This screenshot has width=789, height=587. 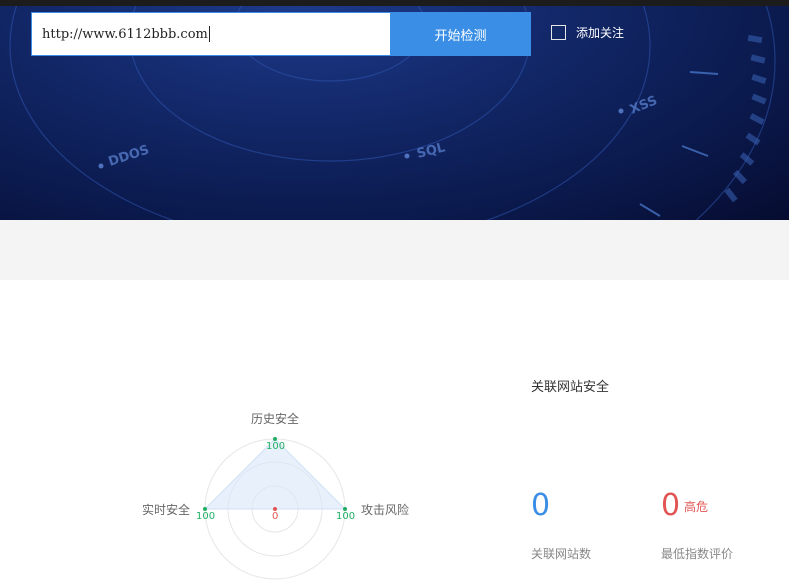 What do you see at coordinates (561, 554) in the screenshot?
I see `associated-site-count-label: 关联网站数` at bounding box center [561, 554].